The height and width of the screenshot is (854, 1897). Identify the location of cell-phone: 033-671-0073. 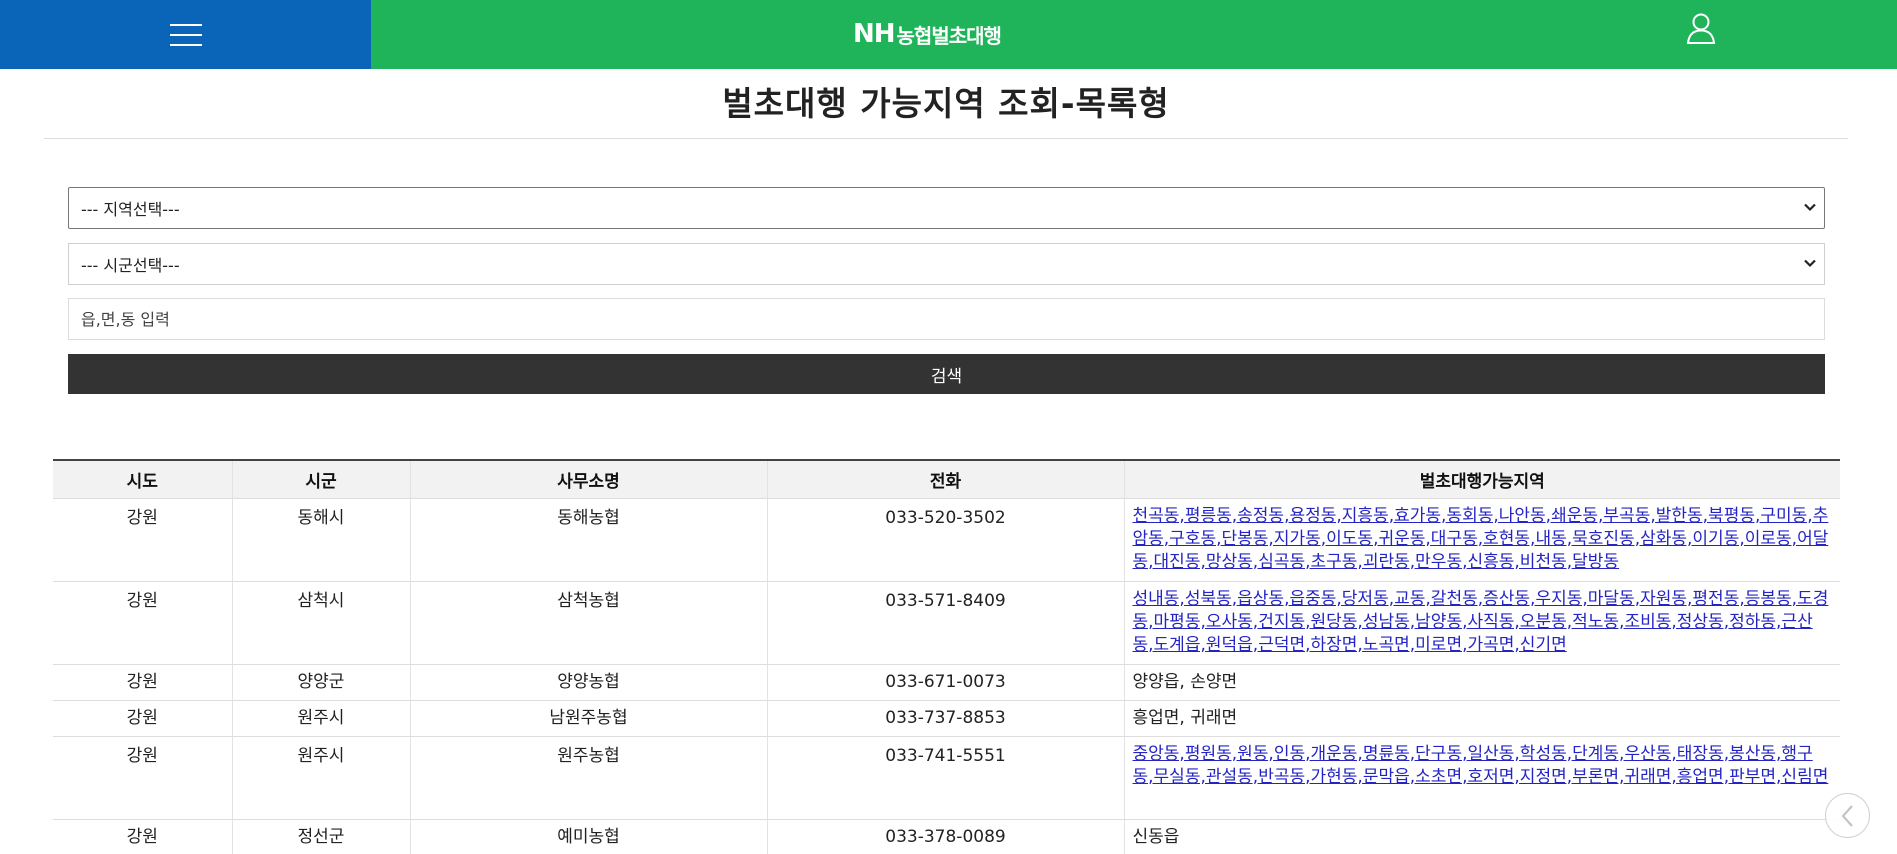
(945, 682).